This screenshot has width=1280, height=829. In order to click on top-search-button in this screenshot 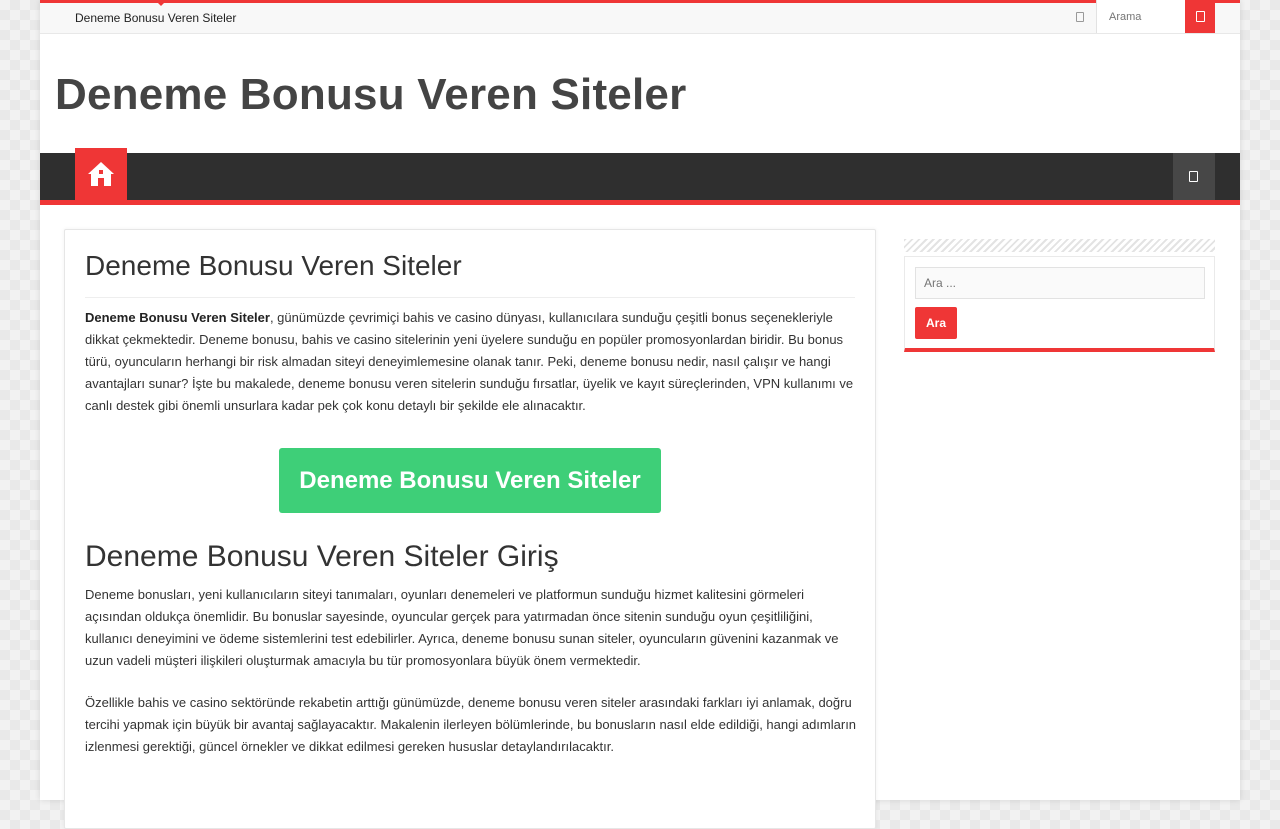, I will do `click(1200, 16)`.